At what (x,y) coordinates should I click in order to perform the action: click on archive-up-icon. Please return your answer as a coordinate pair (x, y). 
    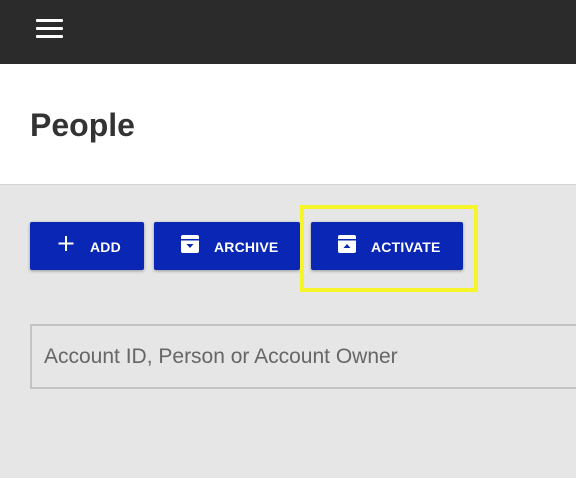
    Looking at the image, I should click on (347, 244).